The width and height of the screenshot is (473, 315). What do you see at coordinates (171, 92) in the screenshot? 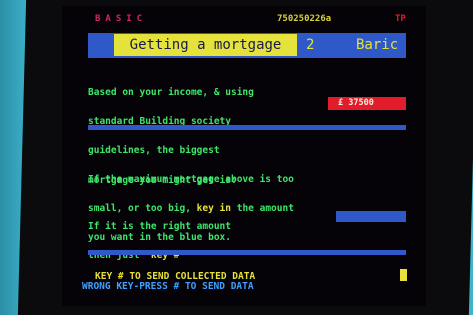
I see `intro-line: Based on your income, & using` at bounding box center [171, 92].